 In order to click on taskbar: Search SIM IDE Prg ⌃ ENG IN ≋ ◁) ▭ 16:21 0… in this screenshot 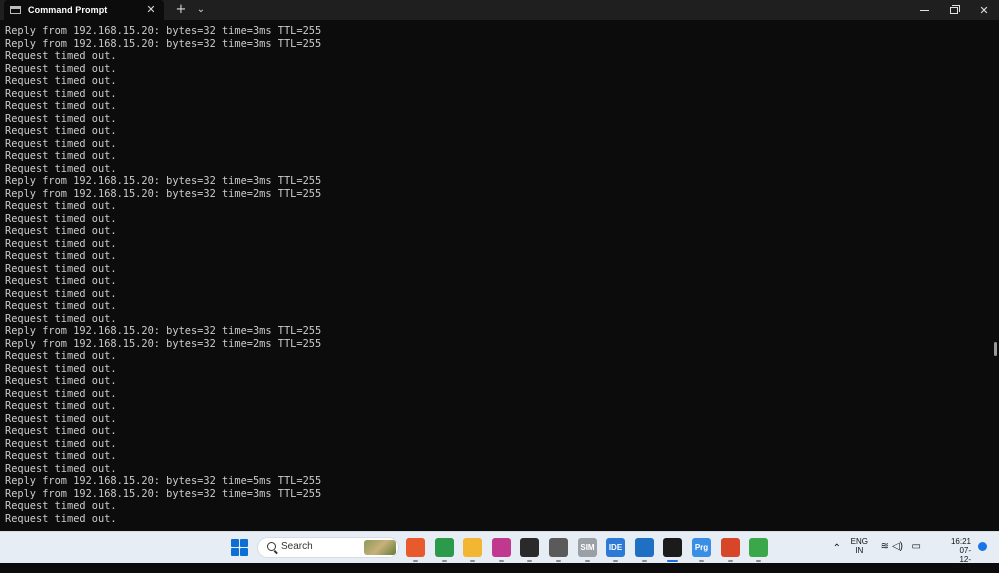, I will do `click(499, 552)`.